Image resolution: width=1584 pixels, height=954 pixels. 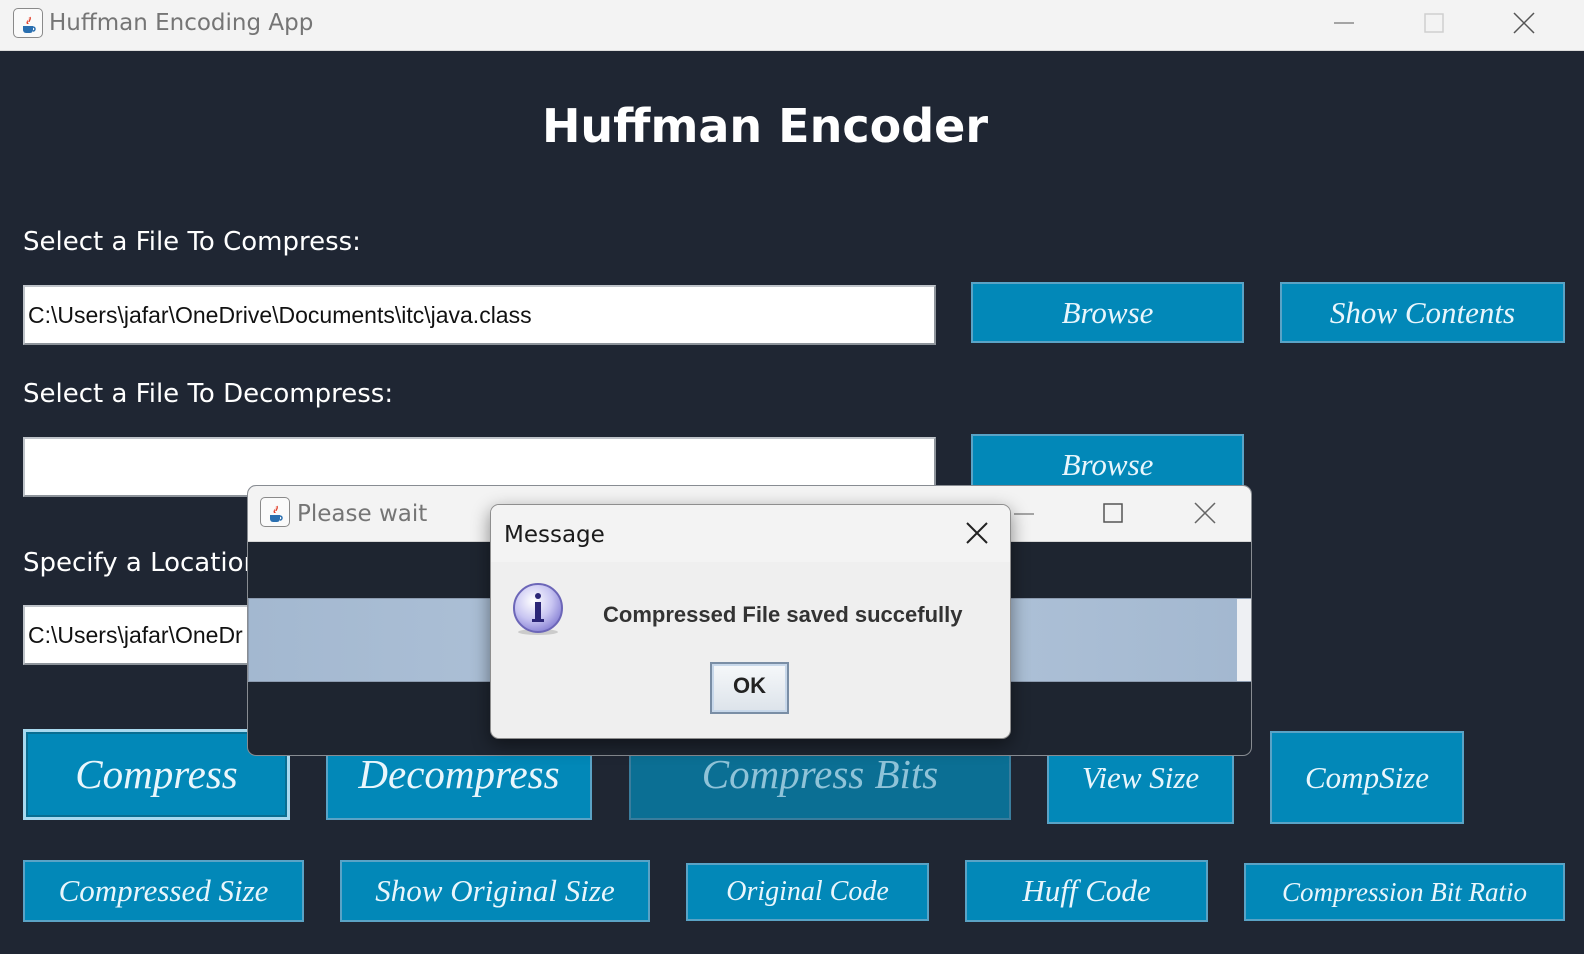 What do you see at coordinates (495, 891) in the screenshot?
I see `show-original-size-button: Show Original Size` at bounding box center [495, 891].